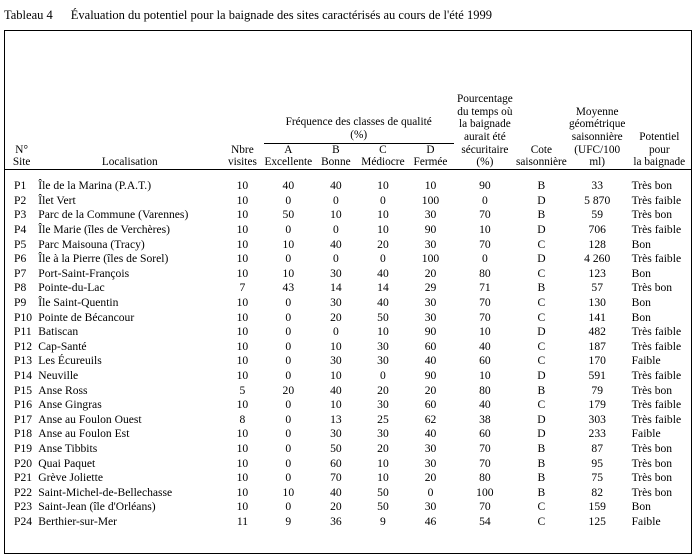 The image size is (696, 559). What do you see at coordinates (597, 200) in the screenshot?
I see `cell-moyenne: 5 870` at bounding box center [597, 200].